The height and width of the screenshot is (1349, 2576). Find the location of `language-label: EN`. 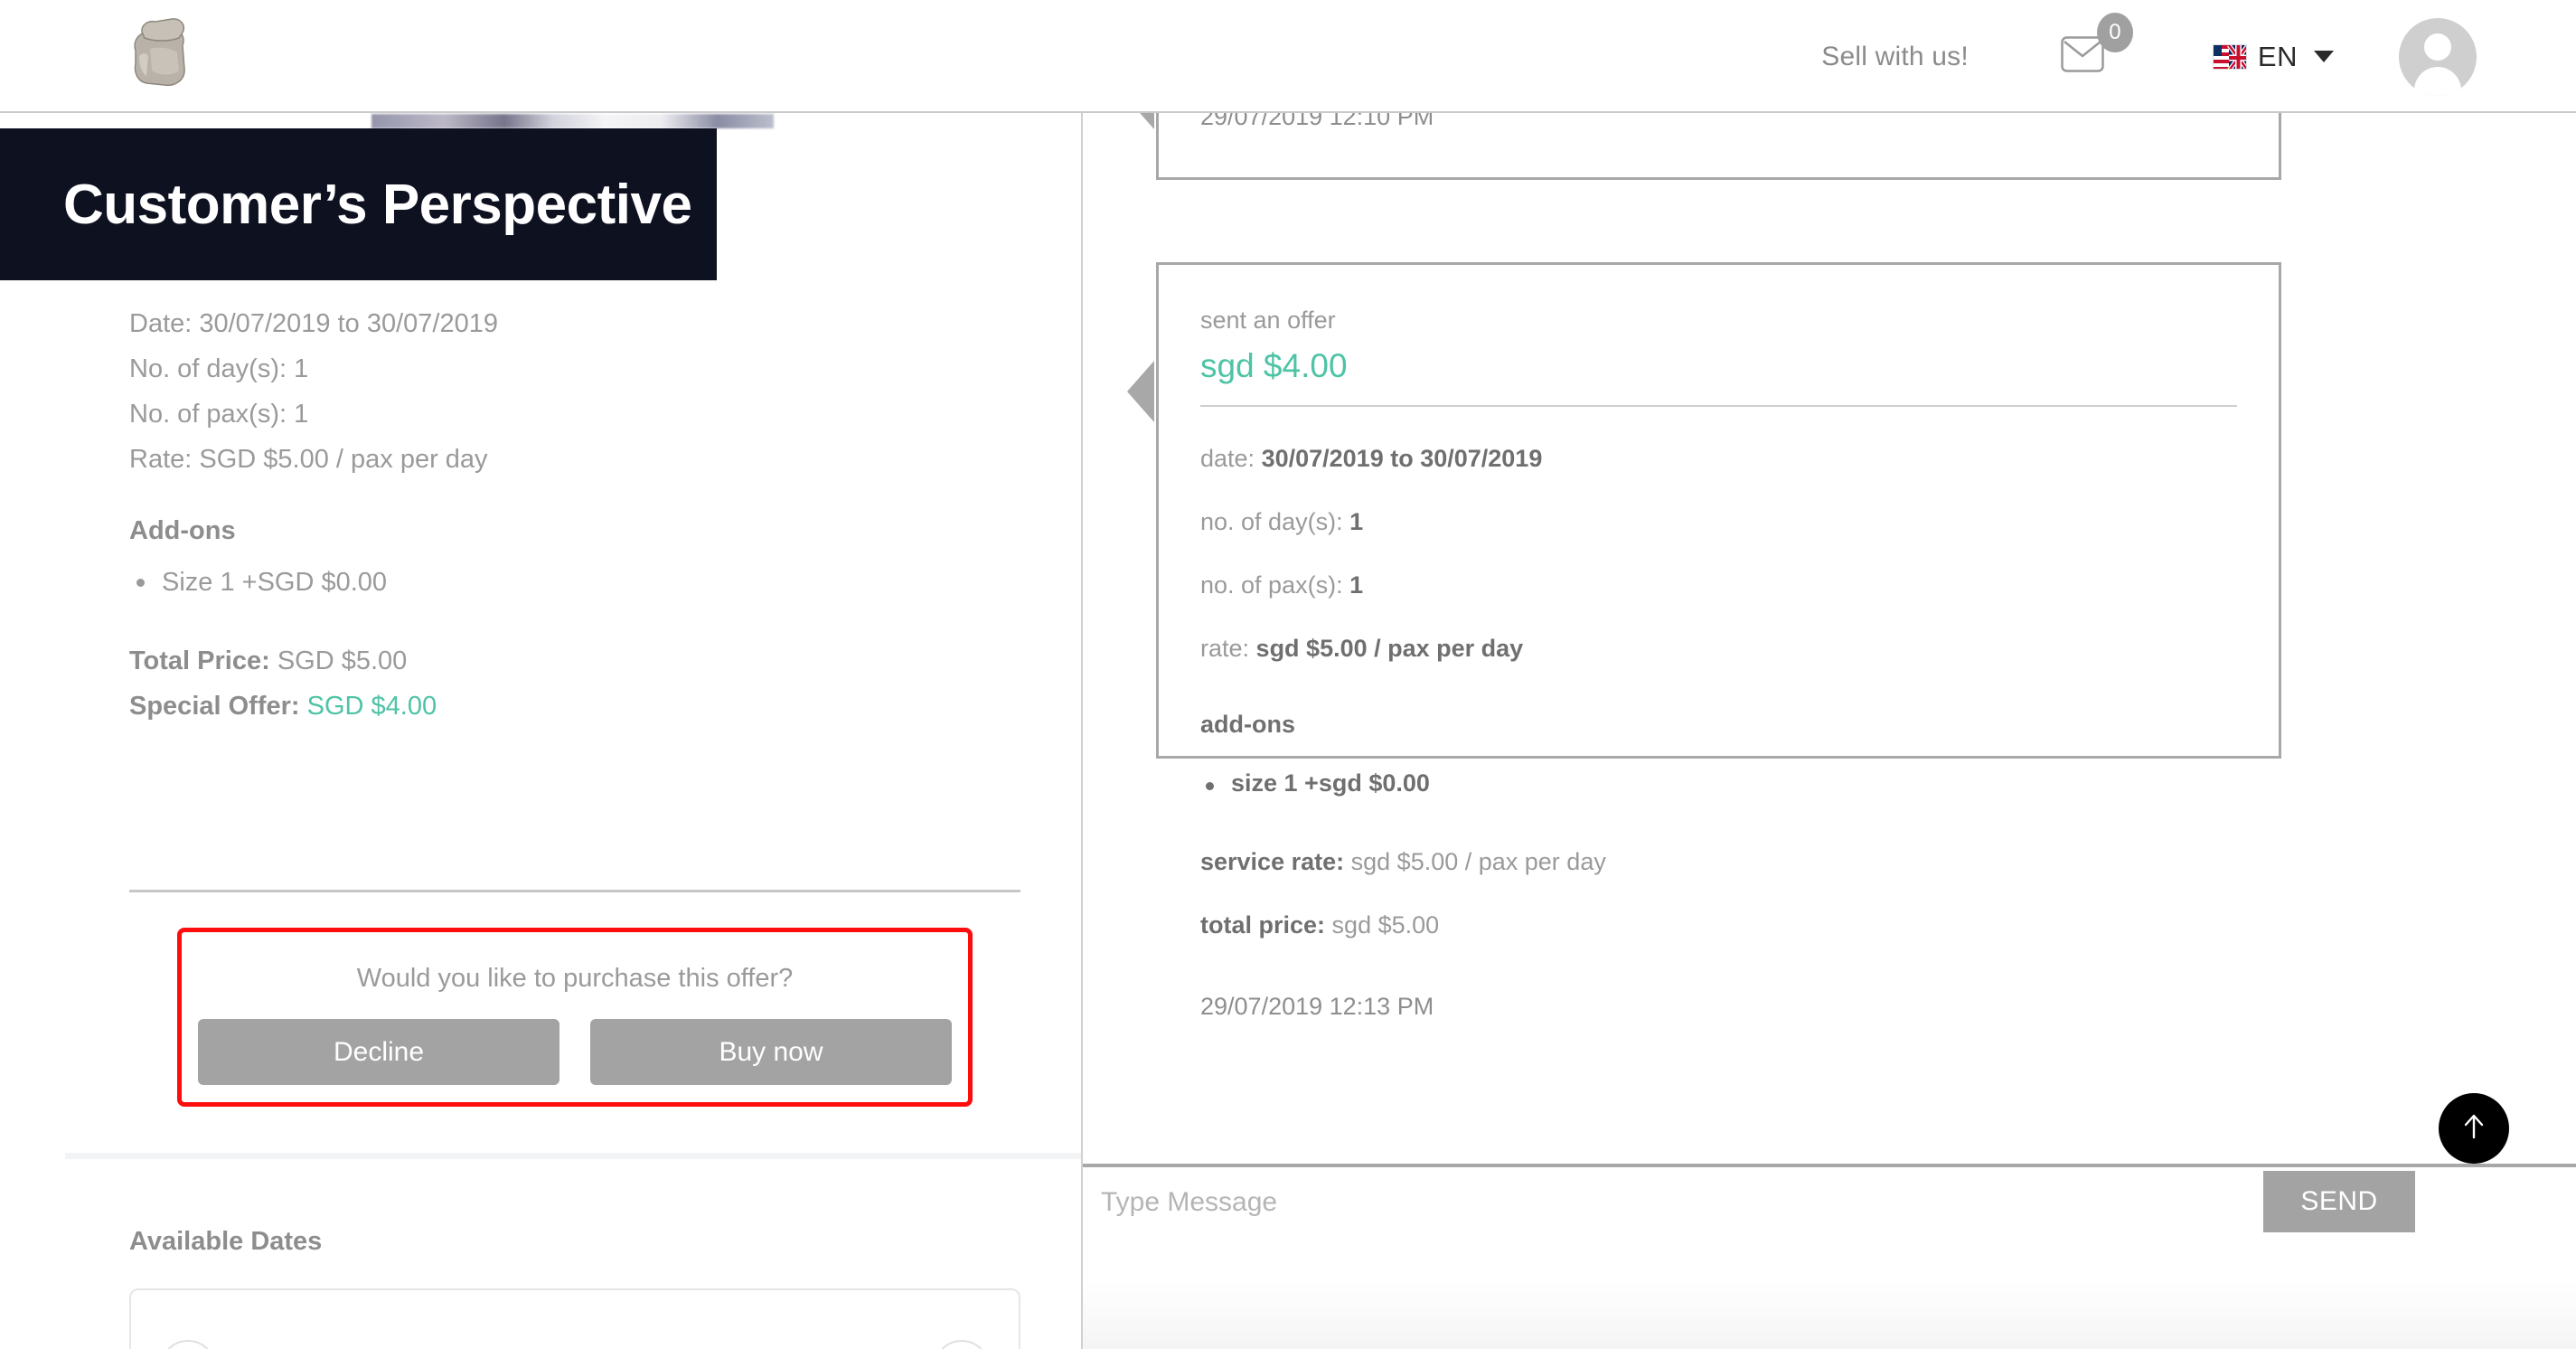

language-label: EN is located at coordinates (2277, 56).